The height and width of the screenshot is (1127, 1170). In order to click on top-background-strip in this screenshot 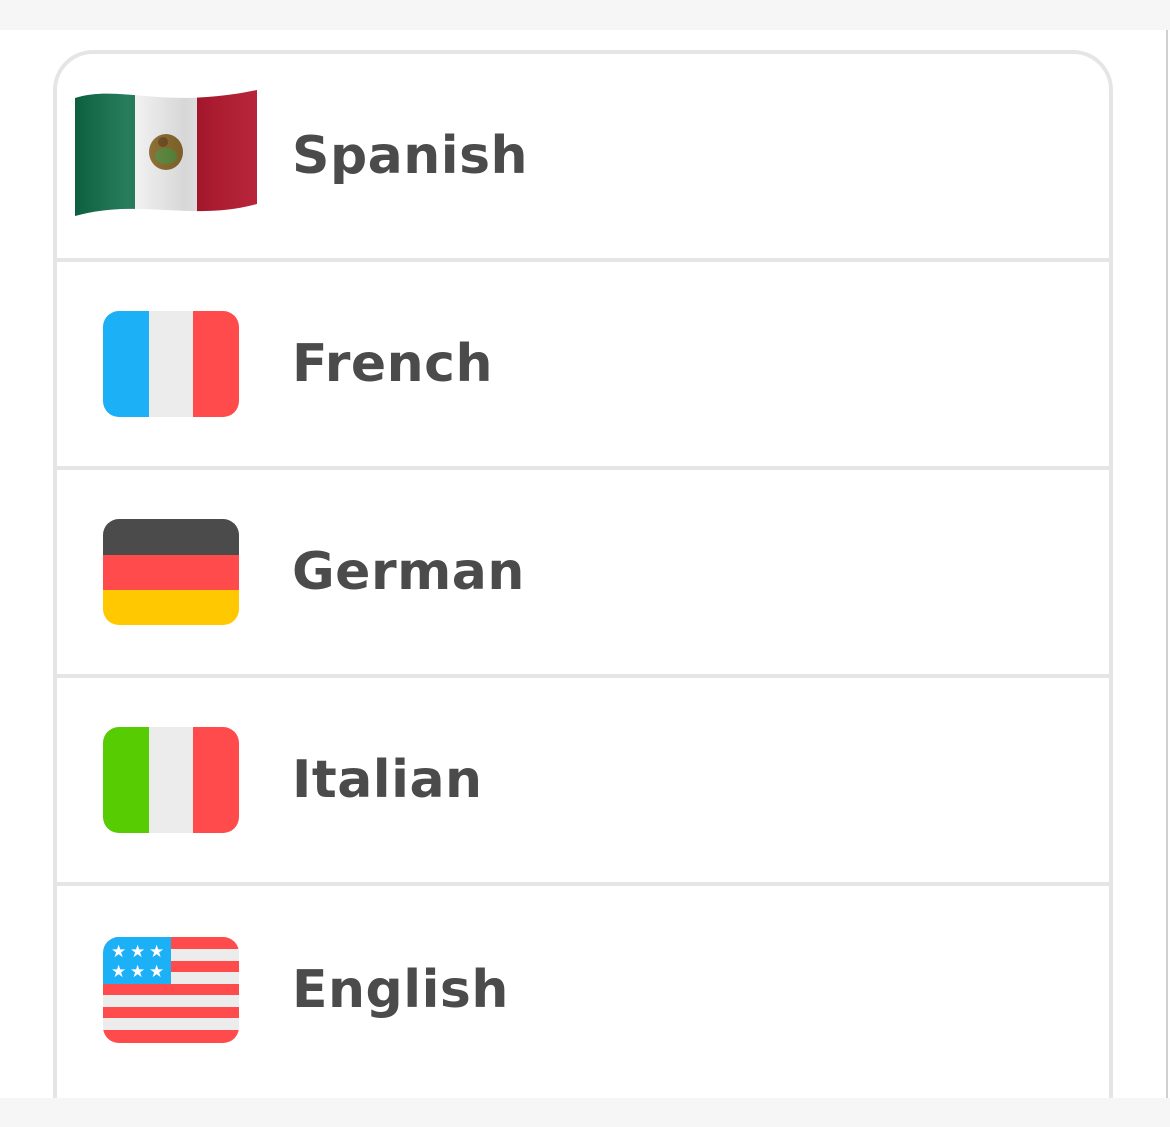, I will do `click(585, 15)`.